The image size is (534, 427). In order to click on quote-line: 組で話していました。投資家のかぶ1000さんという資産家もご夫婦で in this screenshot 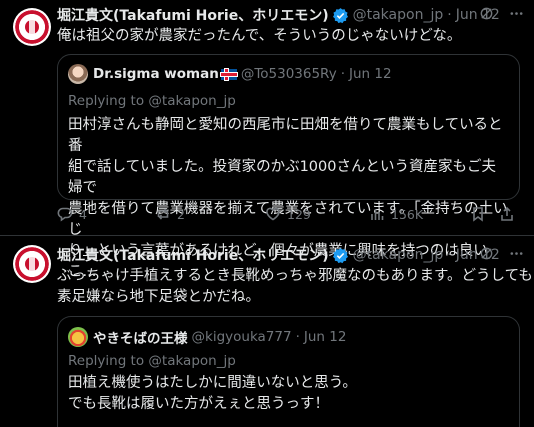, I will do `click(282, 177)`.